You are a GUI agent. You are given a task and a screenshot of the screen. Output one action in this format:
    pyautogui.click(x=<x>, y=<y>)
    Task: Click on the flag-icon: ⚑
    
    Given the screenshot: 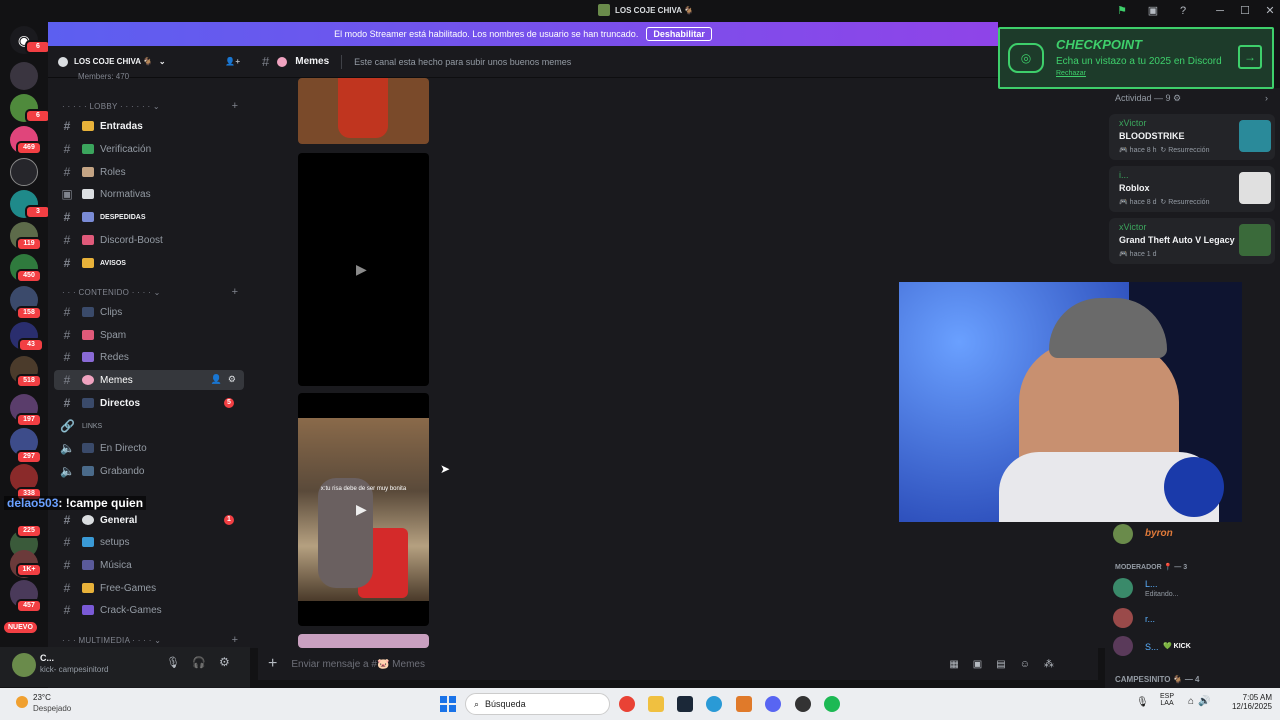 What is the action you would take?
    pyautogui.click(x=1122, y=11)
    